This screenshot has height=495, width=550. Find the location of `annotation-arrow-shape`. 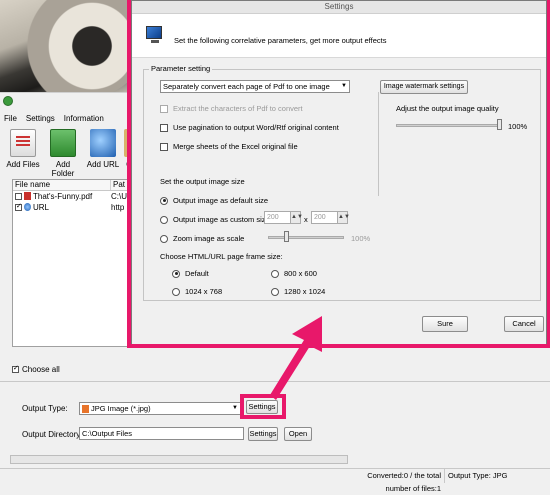

annotation-arrow-shape is located at coordinates (296, 358).